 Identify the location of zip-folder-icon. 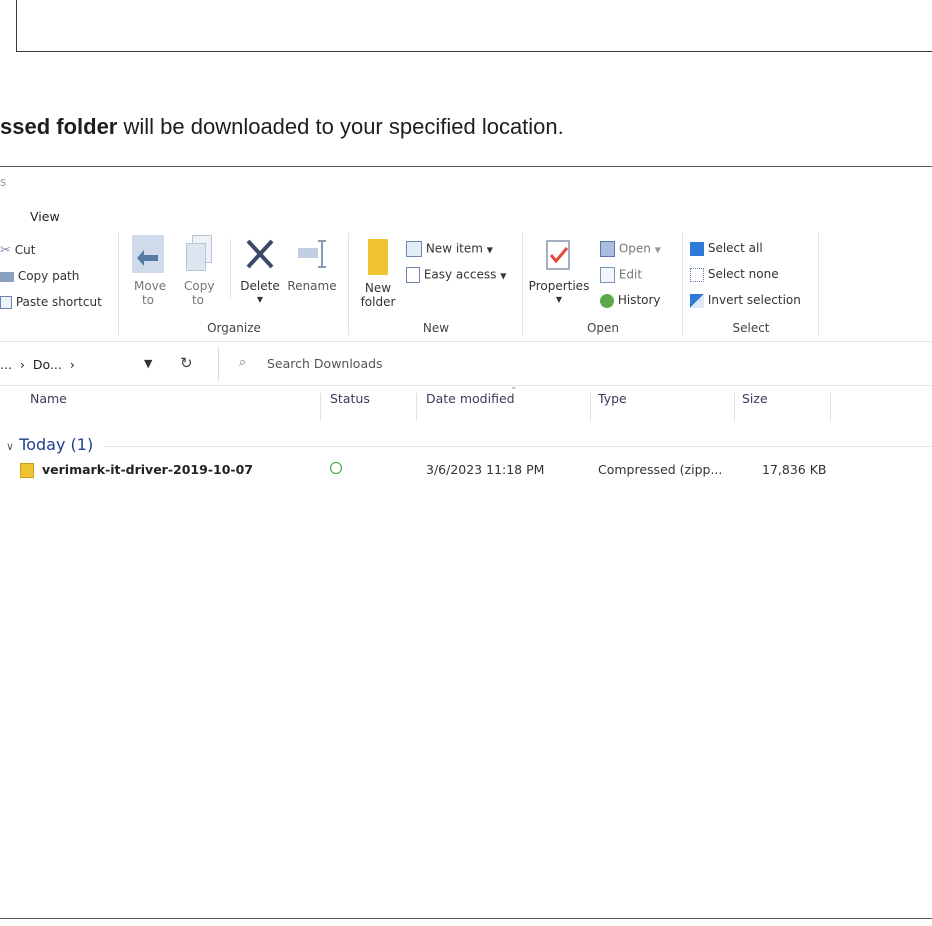
(27, 470).